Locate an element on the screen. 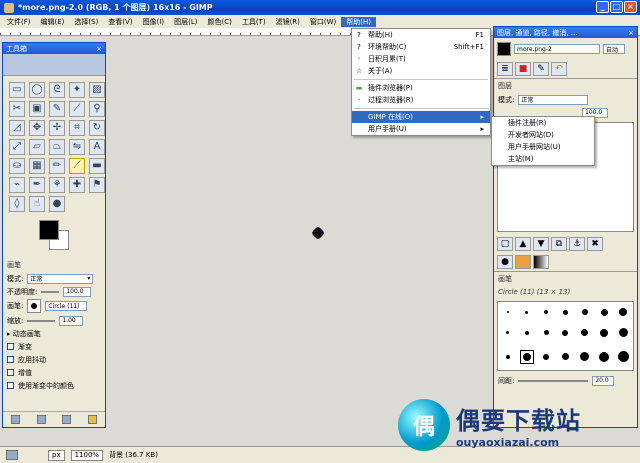 Image resolution: width=640 pixels, height=463 pixels. foreground-color-swatch is located at coordinates (49, 230).